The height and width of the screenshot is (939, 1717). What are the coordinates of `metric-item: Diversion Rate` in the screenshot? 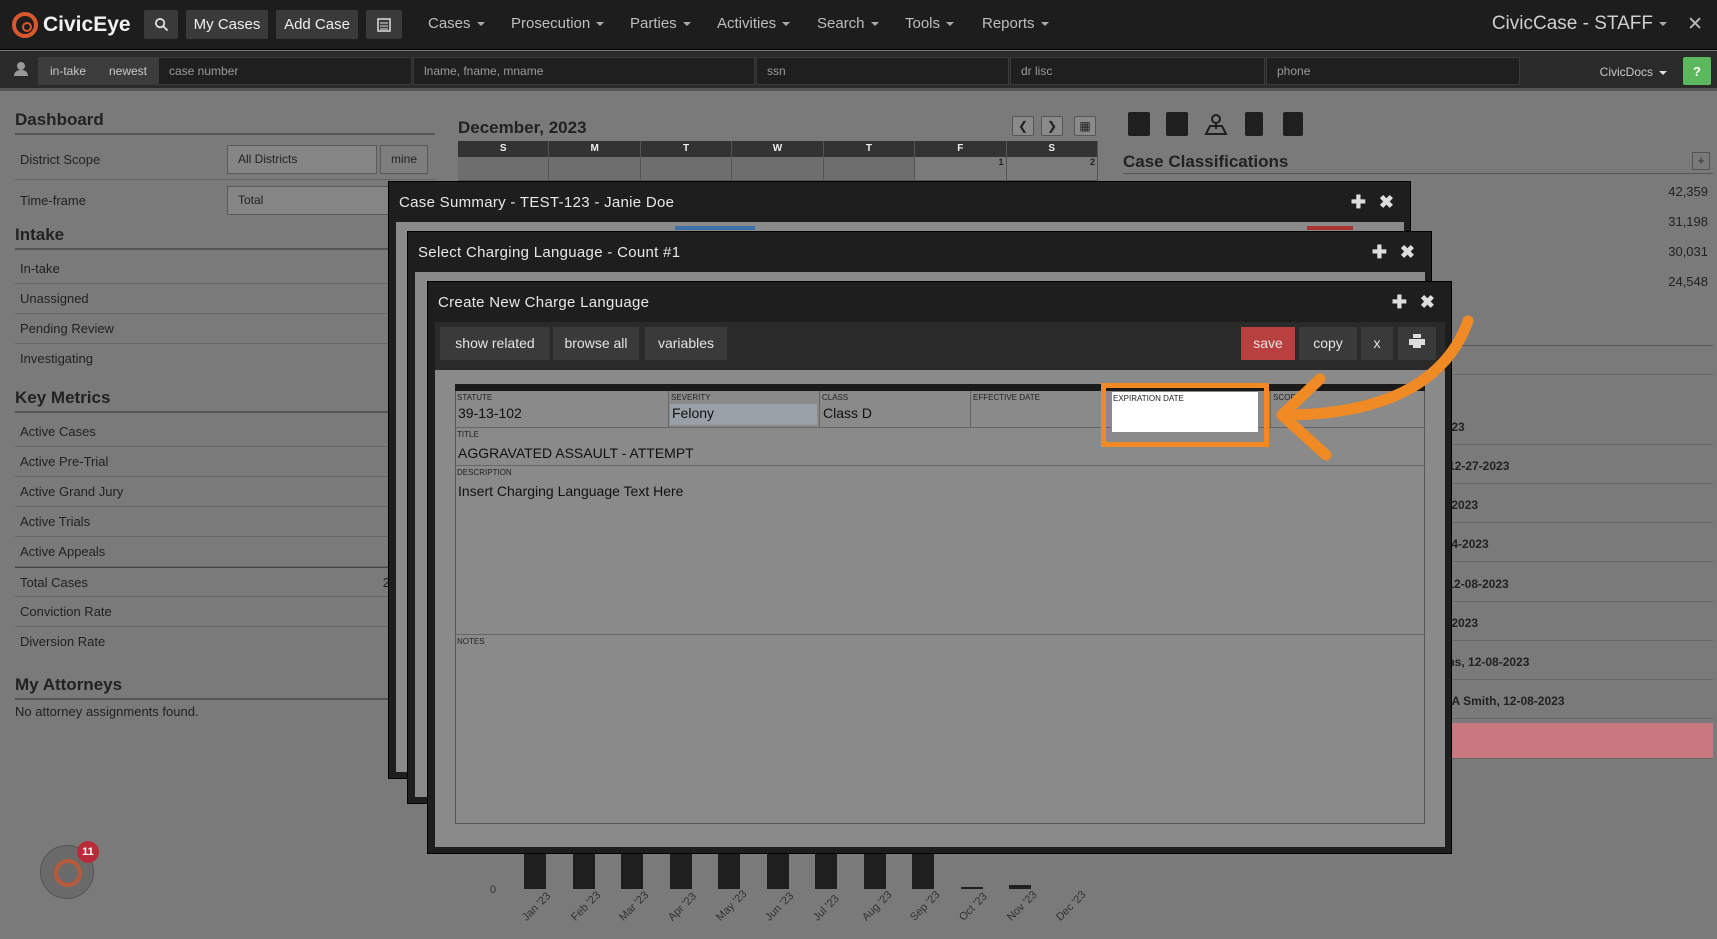 It's located at (225, 642).